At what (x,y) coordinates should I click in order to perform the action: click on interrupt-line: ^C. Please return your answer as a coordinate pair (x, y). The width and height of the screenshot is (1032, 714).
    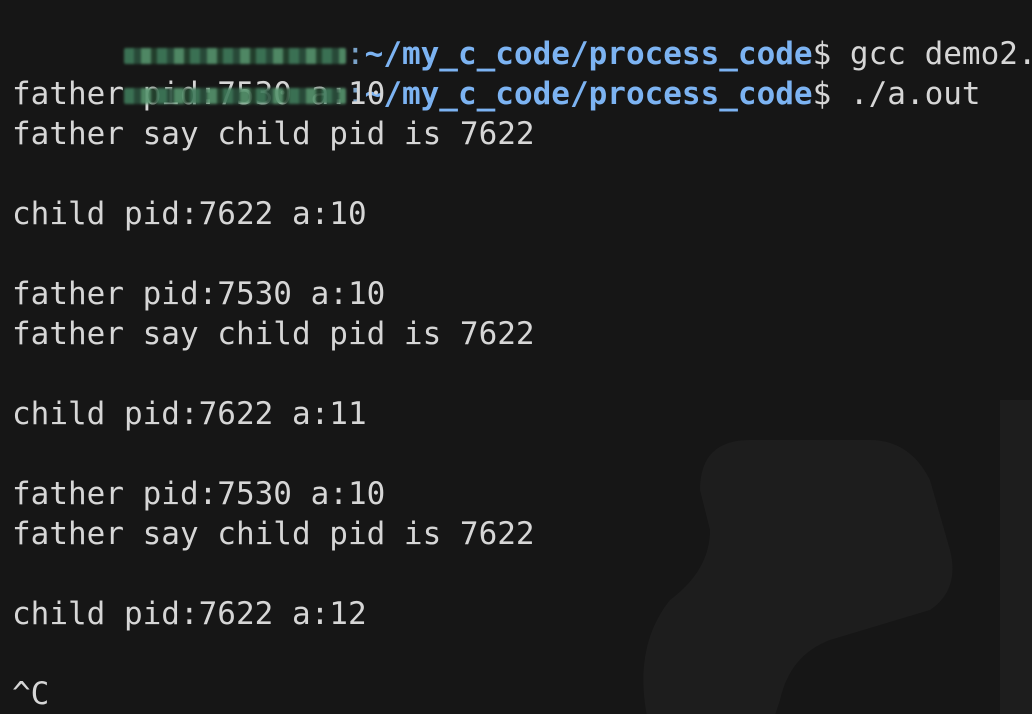
    Looking at the image, I should click on (31, 694).